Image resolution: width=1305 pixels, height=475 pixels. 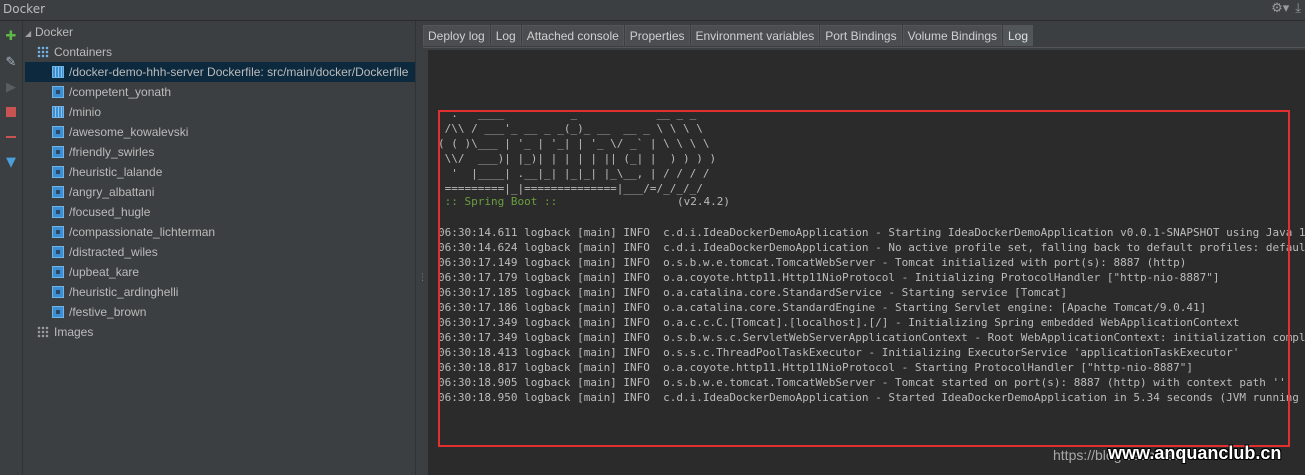 I want to click on filter-icon: ▼, so click(x=11, y=162).